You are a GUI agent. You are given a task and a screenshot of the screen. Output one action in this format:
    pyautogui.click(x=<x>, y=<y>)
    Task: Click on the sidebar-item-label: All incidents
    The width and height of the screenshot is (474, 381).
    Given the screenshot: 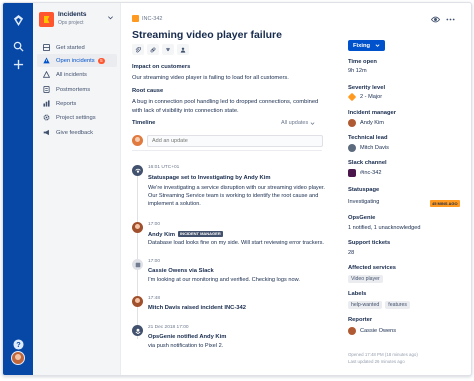 What is the action you would take?
    pyautogui.click(x=71, y=74)
    